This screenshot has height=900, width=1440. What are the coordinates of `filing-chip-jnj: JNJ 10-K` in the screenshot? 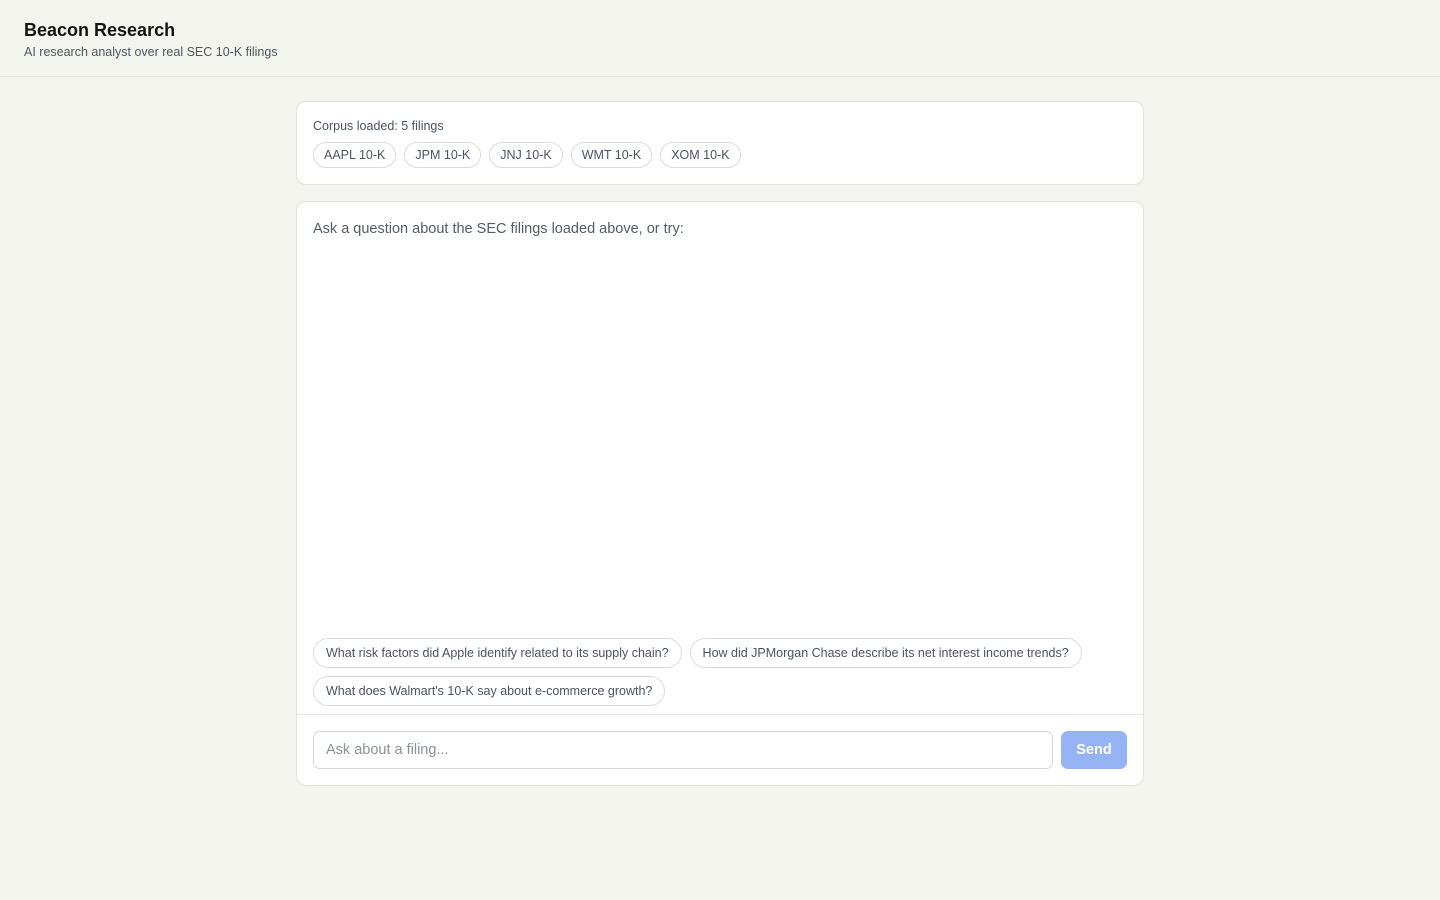 It's located at (526, 155).